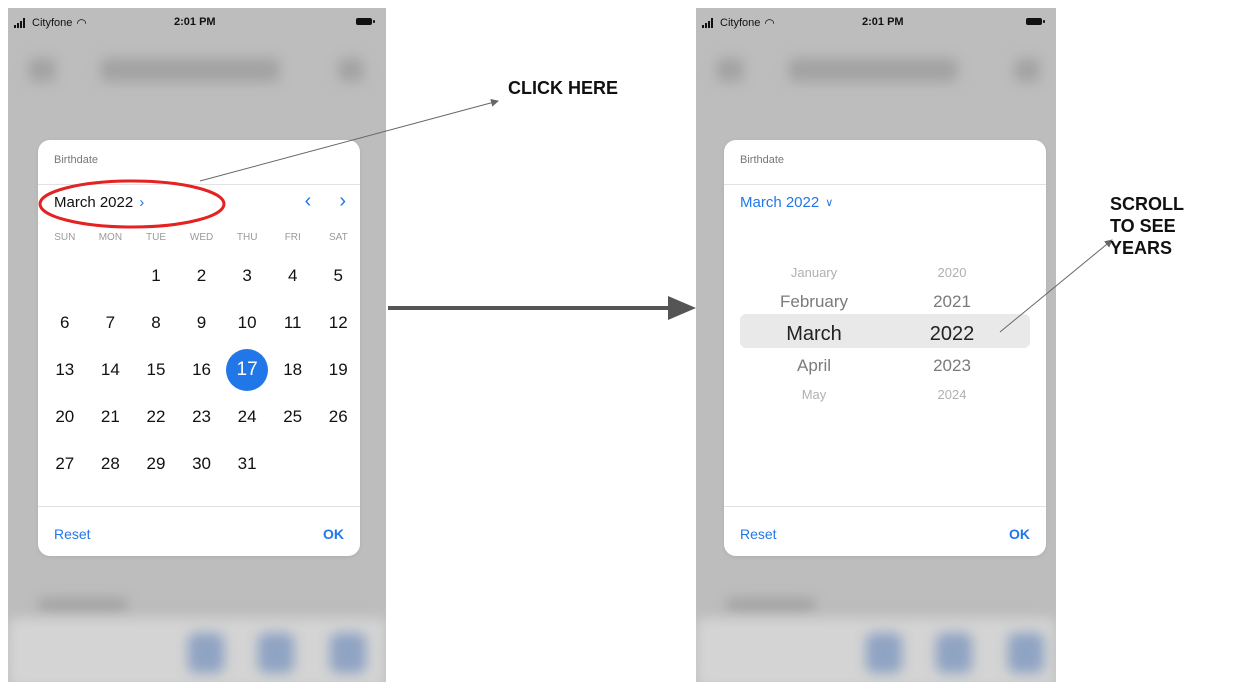 The height and width of the screenshot is (682, 1250). I want to click on annotation-arrow-click, so click(349, 140).